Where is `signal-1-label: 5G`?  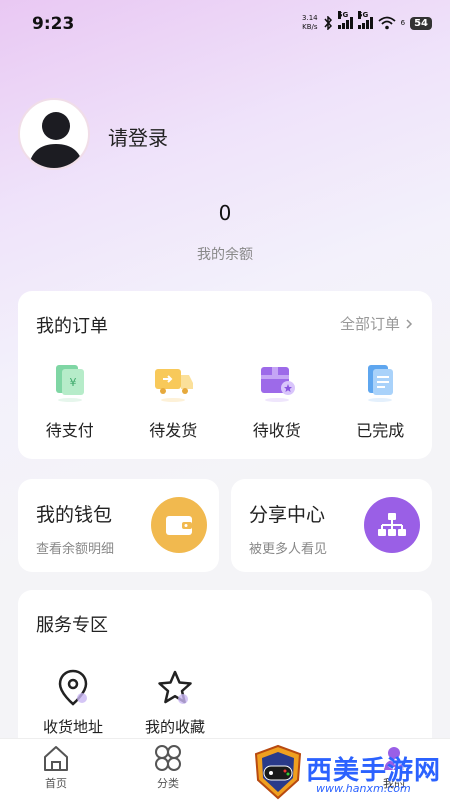 signal-1-label: 5G is located at coordinates (343, 15).